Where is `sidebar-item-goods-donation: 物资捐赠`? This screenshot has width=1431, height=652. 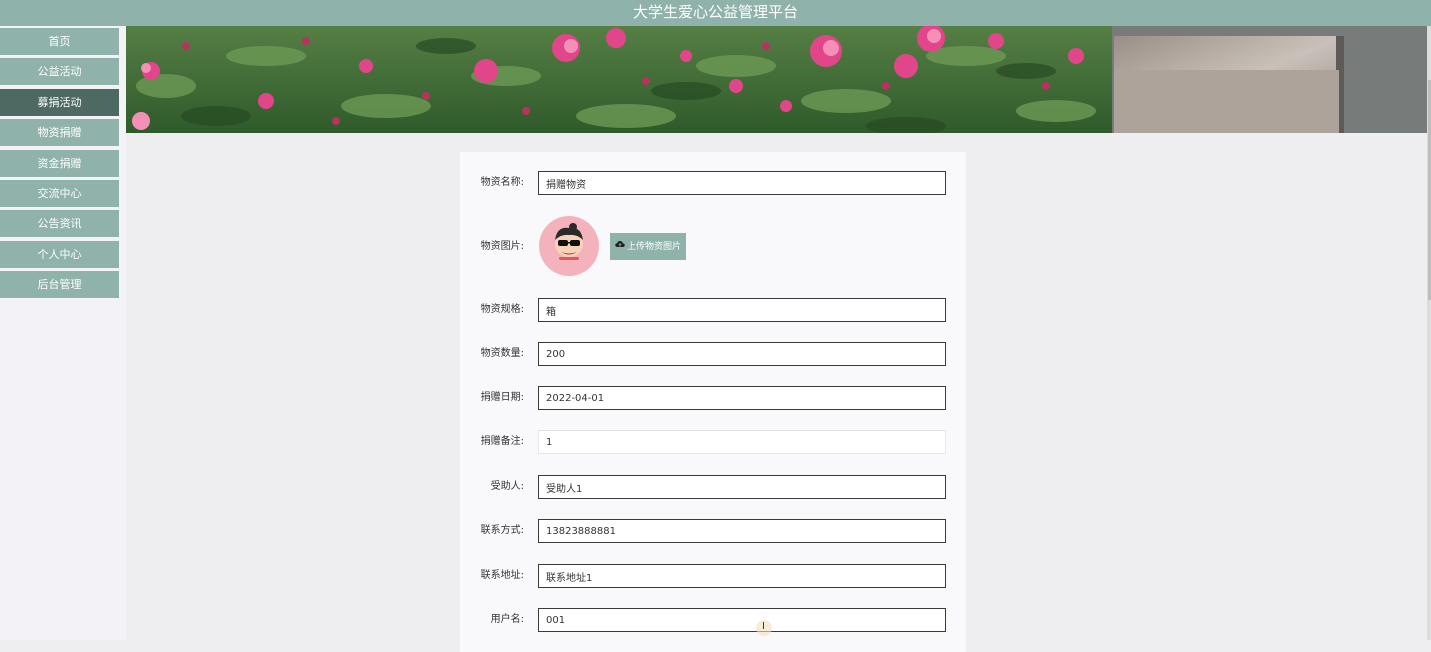
sidebar-item-goods-donation: 物资捐赠 is located at coordinates (59, 132).